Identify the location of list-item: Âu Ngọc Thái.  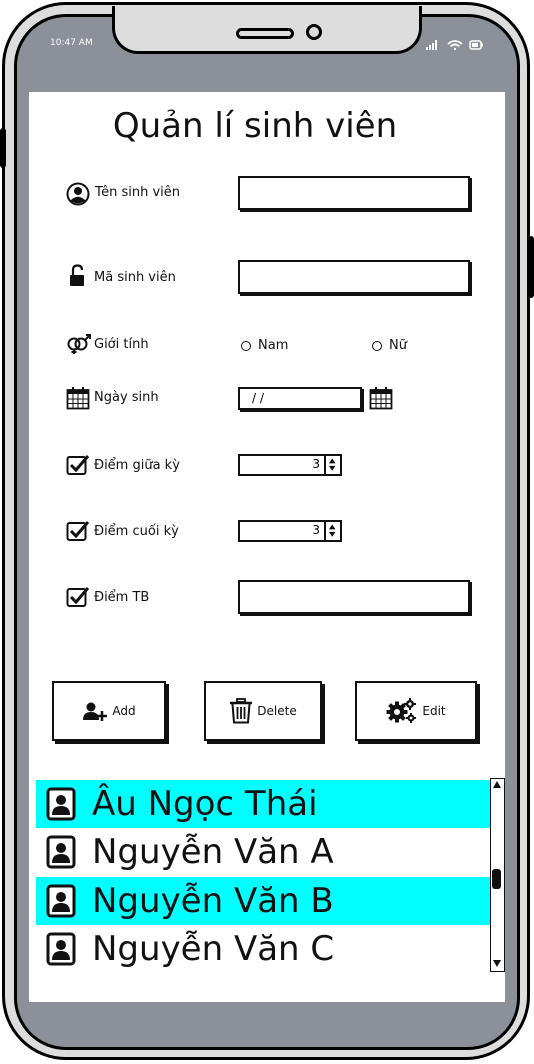
(263, 804).